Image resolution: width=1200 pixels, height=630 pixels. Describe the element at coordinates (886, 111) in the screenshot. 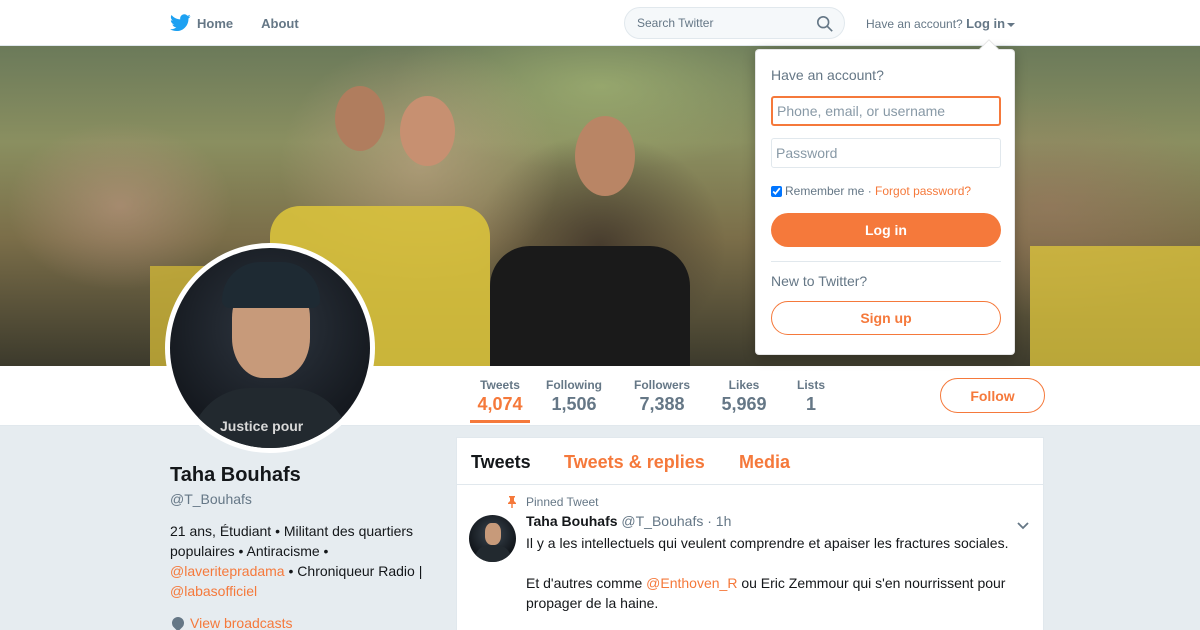

I see `username-field` at that location.